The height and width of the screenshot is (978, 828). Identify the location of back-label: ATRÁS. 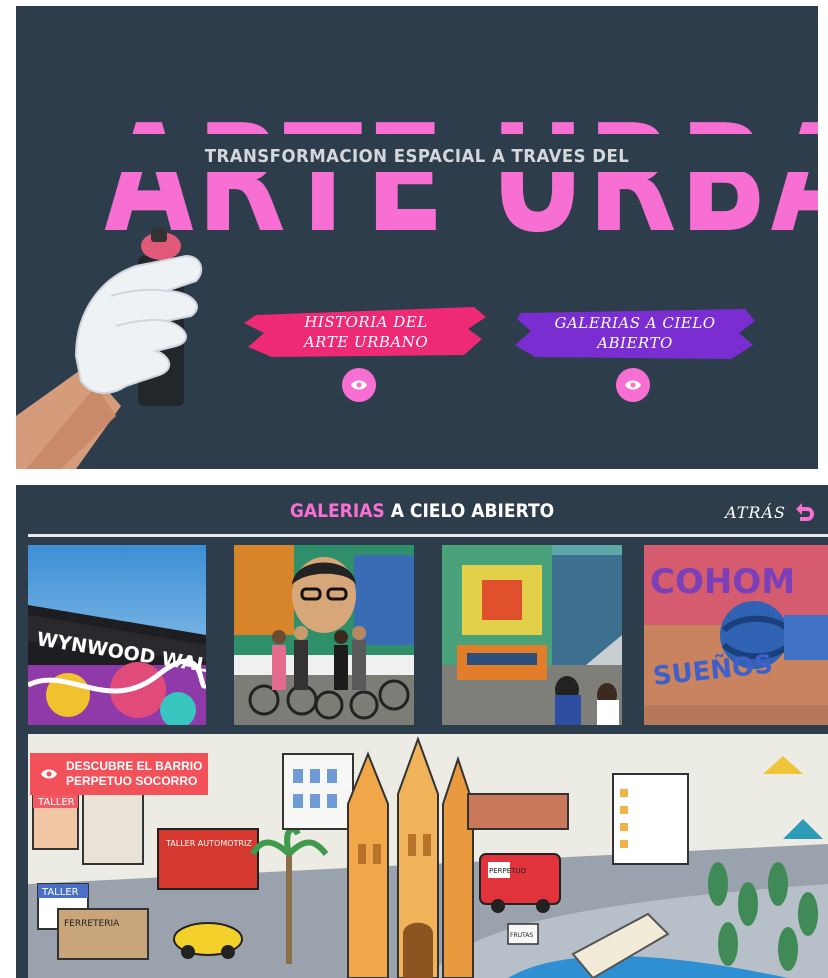
(755, 512).